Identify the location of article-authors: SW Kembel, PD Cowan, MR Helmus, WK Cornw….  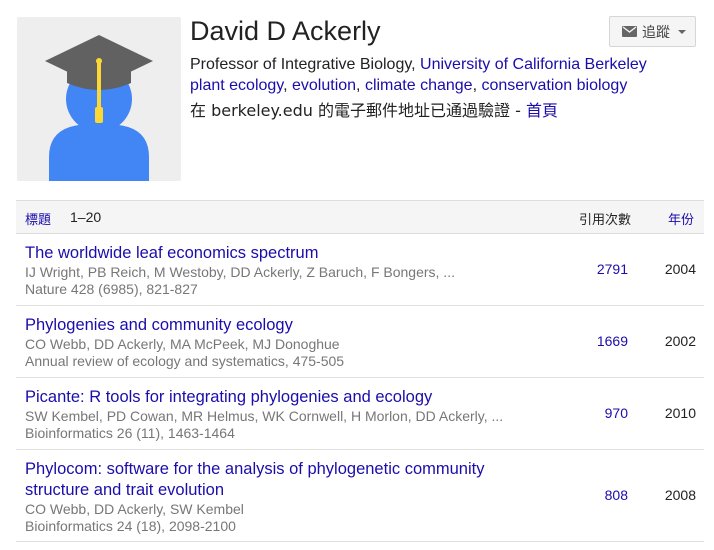
(264, 416).